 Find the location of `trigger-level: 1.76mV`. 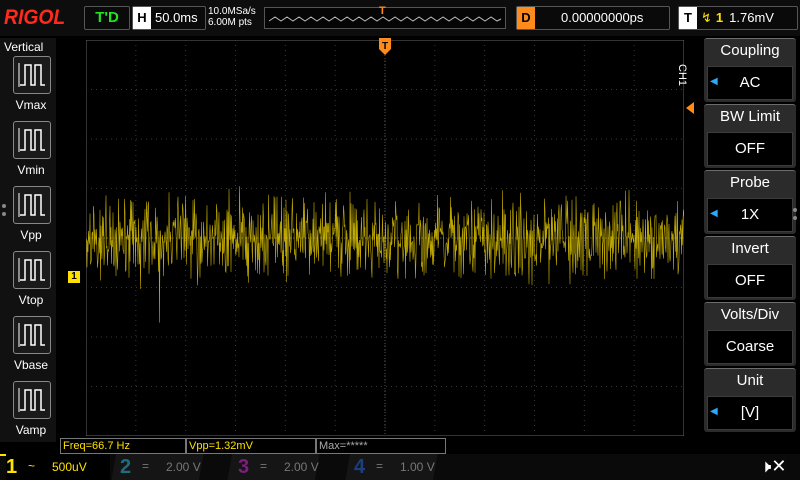

trigger-level: 1.76mV is located at coordinates (751, 17).